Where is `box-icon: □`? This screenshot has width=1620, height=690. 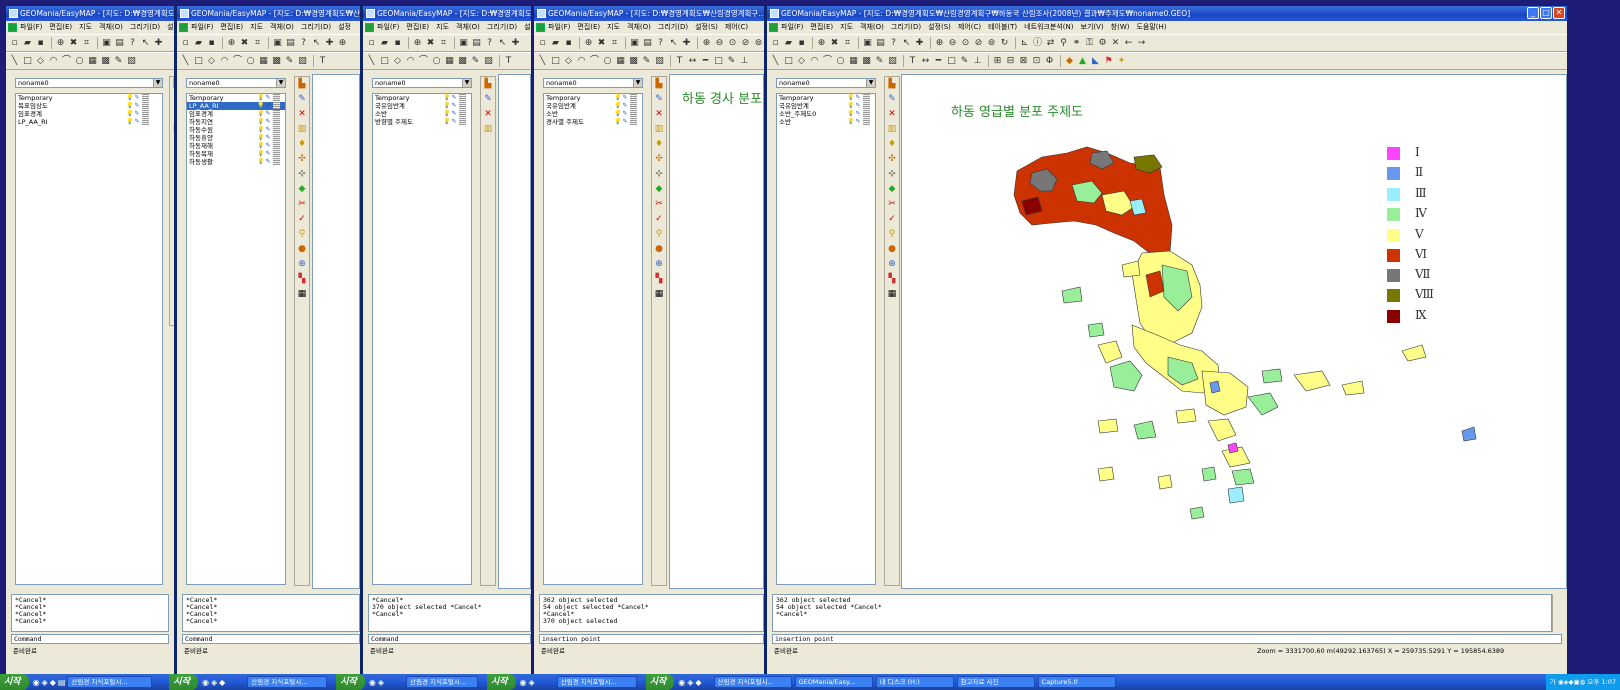 box-icon: □ is located at coordinates (718, 61).